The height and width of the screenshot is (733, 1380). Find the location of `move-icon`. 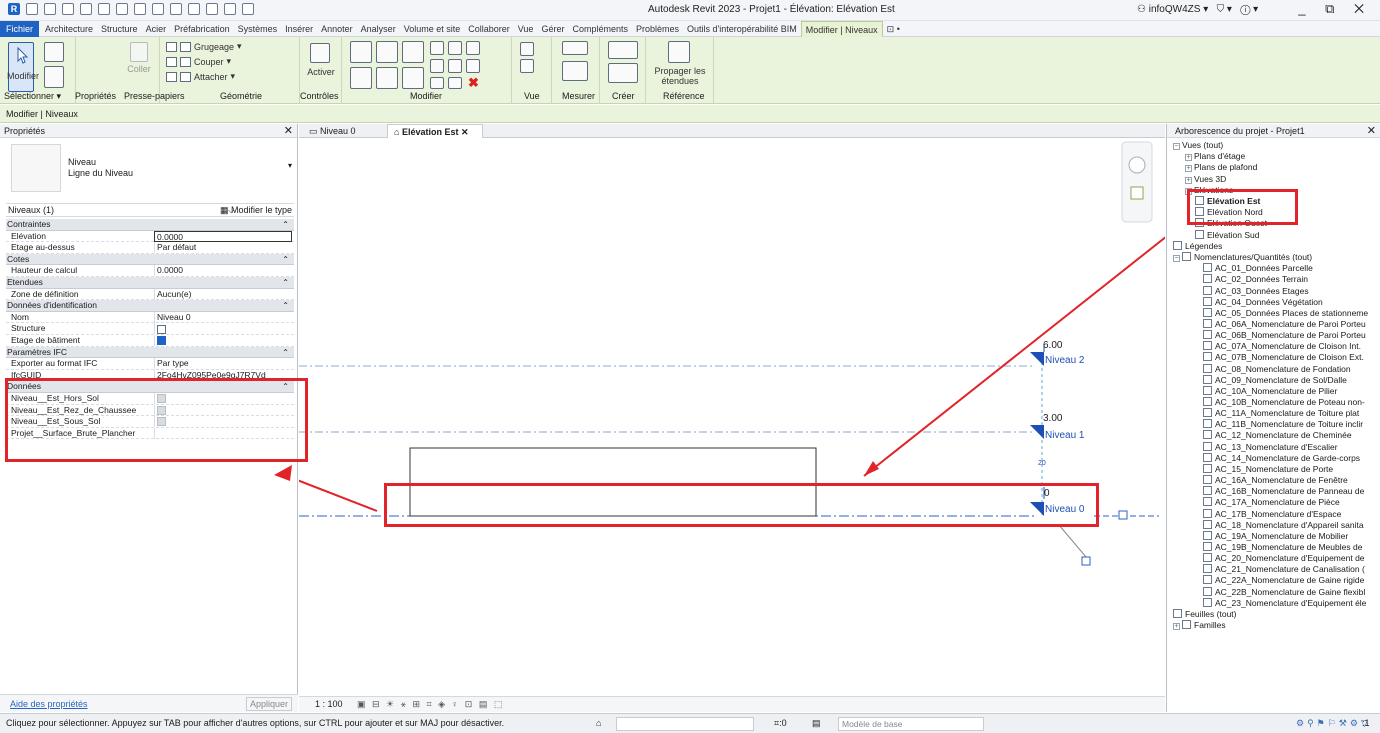

move-icon is located at coordinates (361, 78).